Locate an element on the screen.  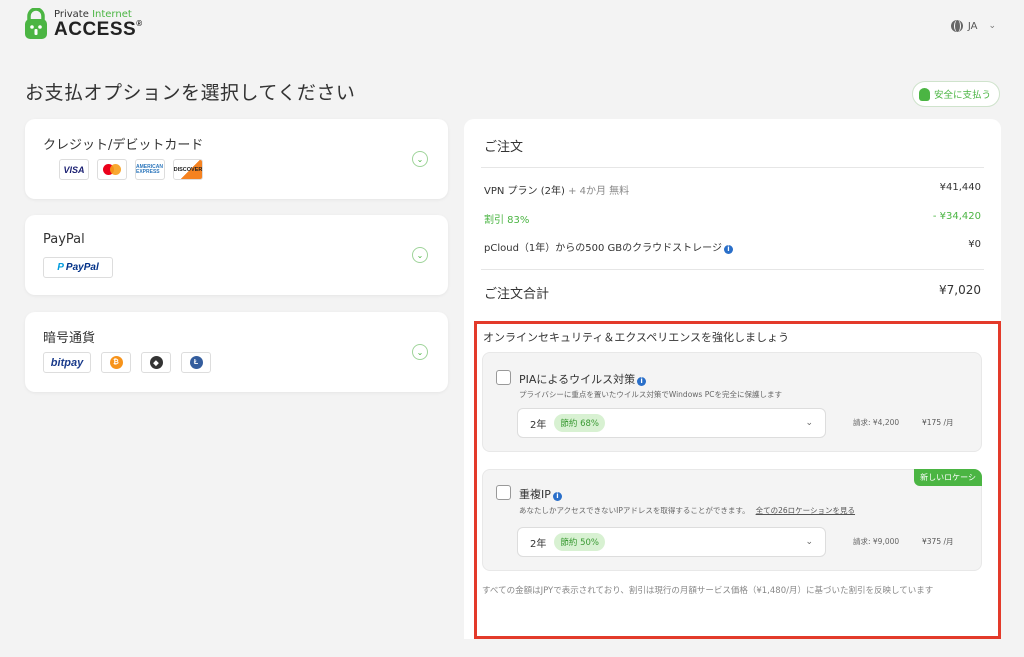
secure-payment-label: 安全に支払う is located at coordinates (962, 95).